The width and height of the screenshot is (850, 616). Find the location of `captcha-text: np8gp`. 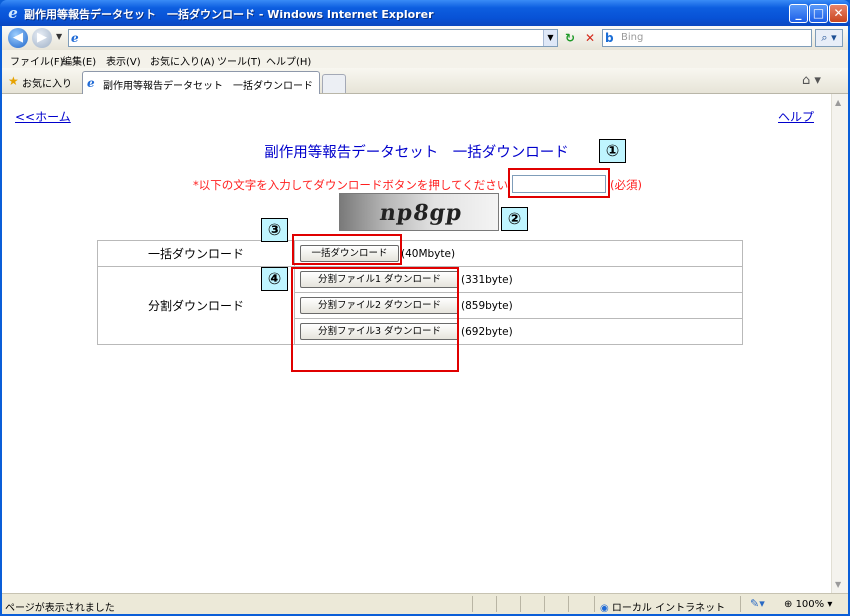

captcha-text: np8gp is located at coordinates (421, 213).